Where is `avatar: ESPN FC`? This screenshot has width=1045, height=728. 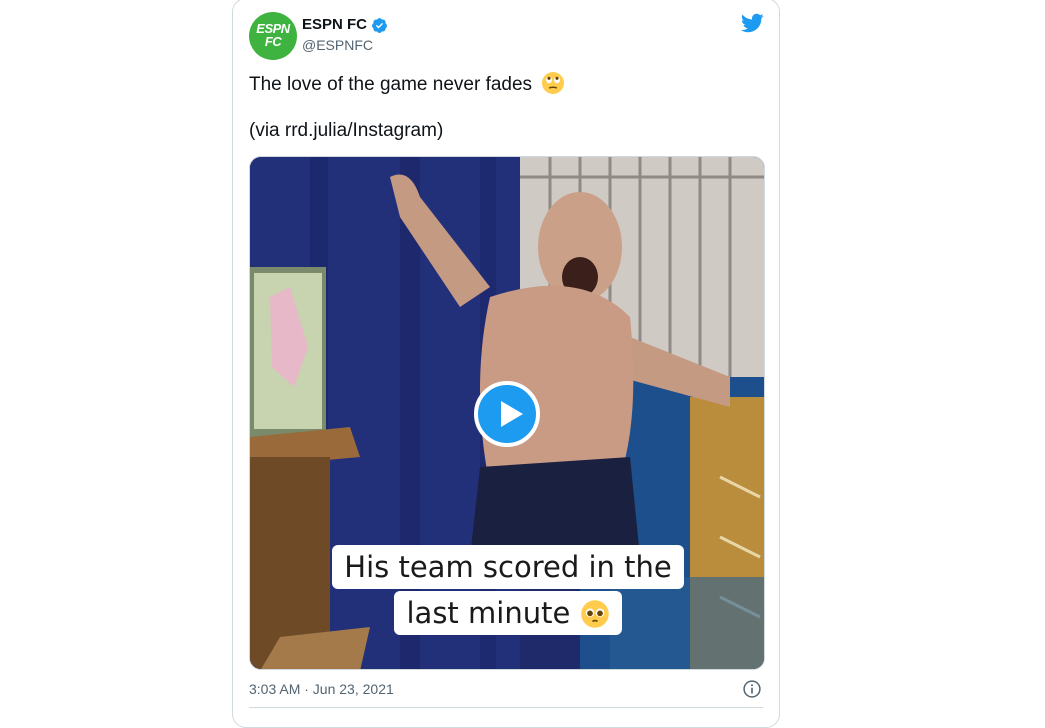
avatar: ESPN FC is located at coordinates (273, 36).